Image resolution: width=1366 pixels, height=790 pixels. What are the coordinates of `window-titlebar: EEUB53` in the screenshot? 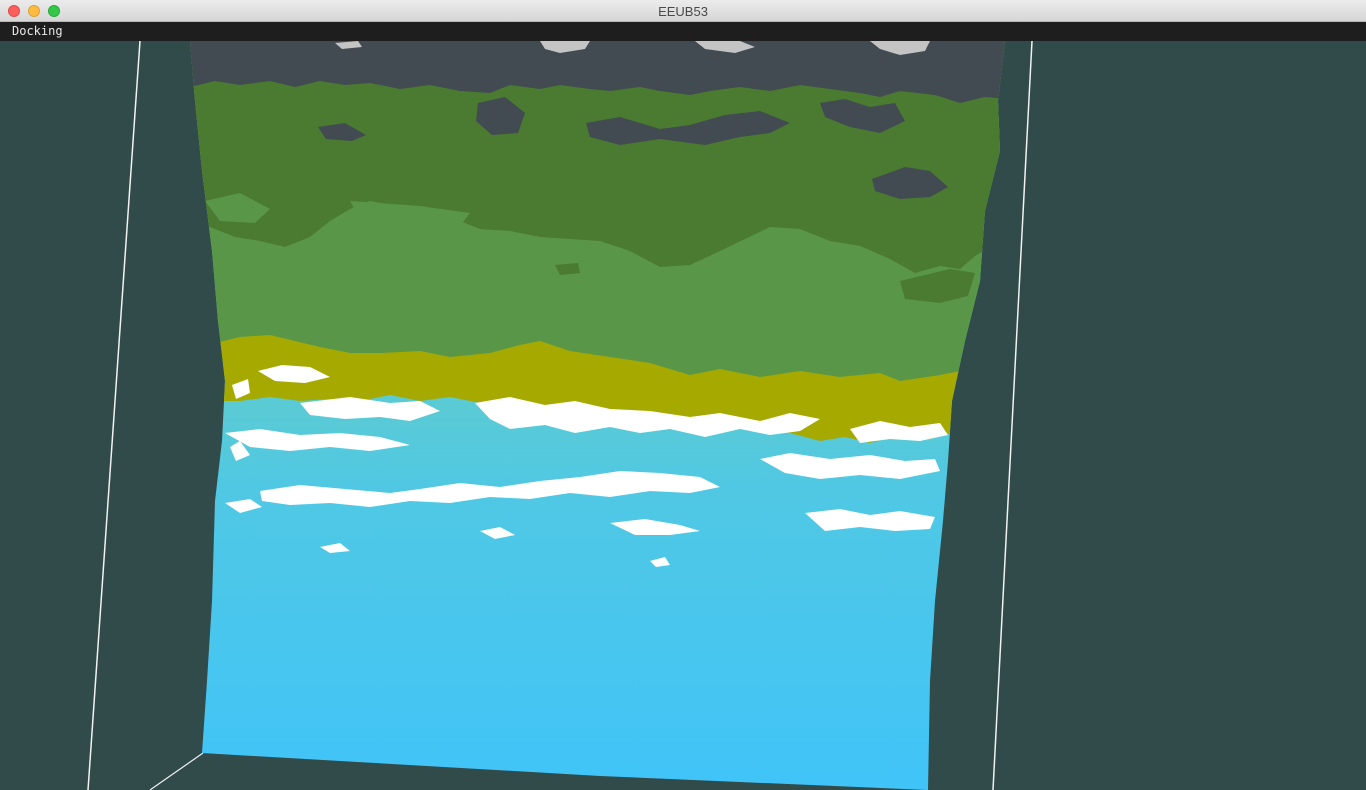 It's located at (683, 11).